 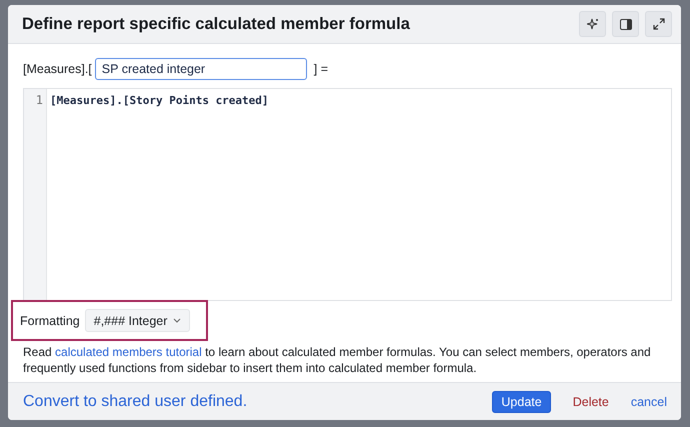 I want to click on dialog-title: Define report specific calculated member formula, so click(x=216, y=24).